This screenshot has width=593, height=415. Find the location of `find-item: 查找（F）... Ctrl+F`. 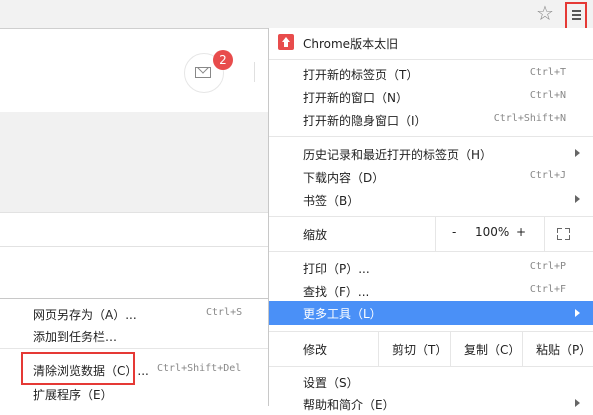

find-item: 查找（F）... Ctrl+F is located at coordinates (431, 291).